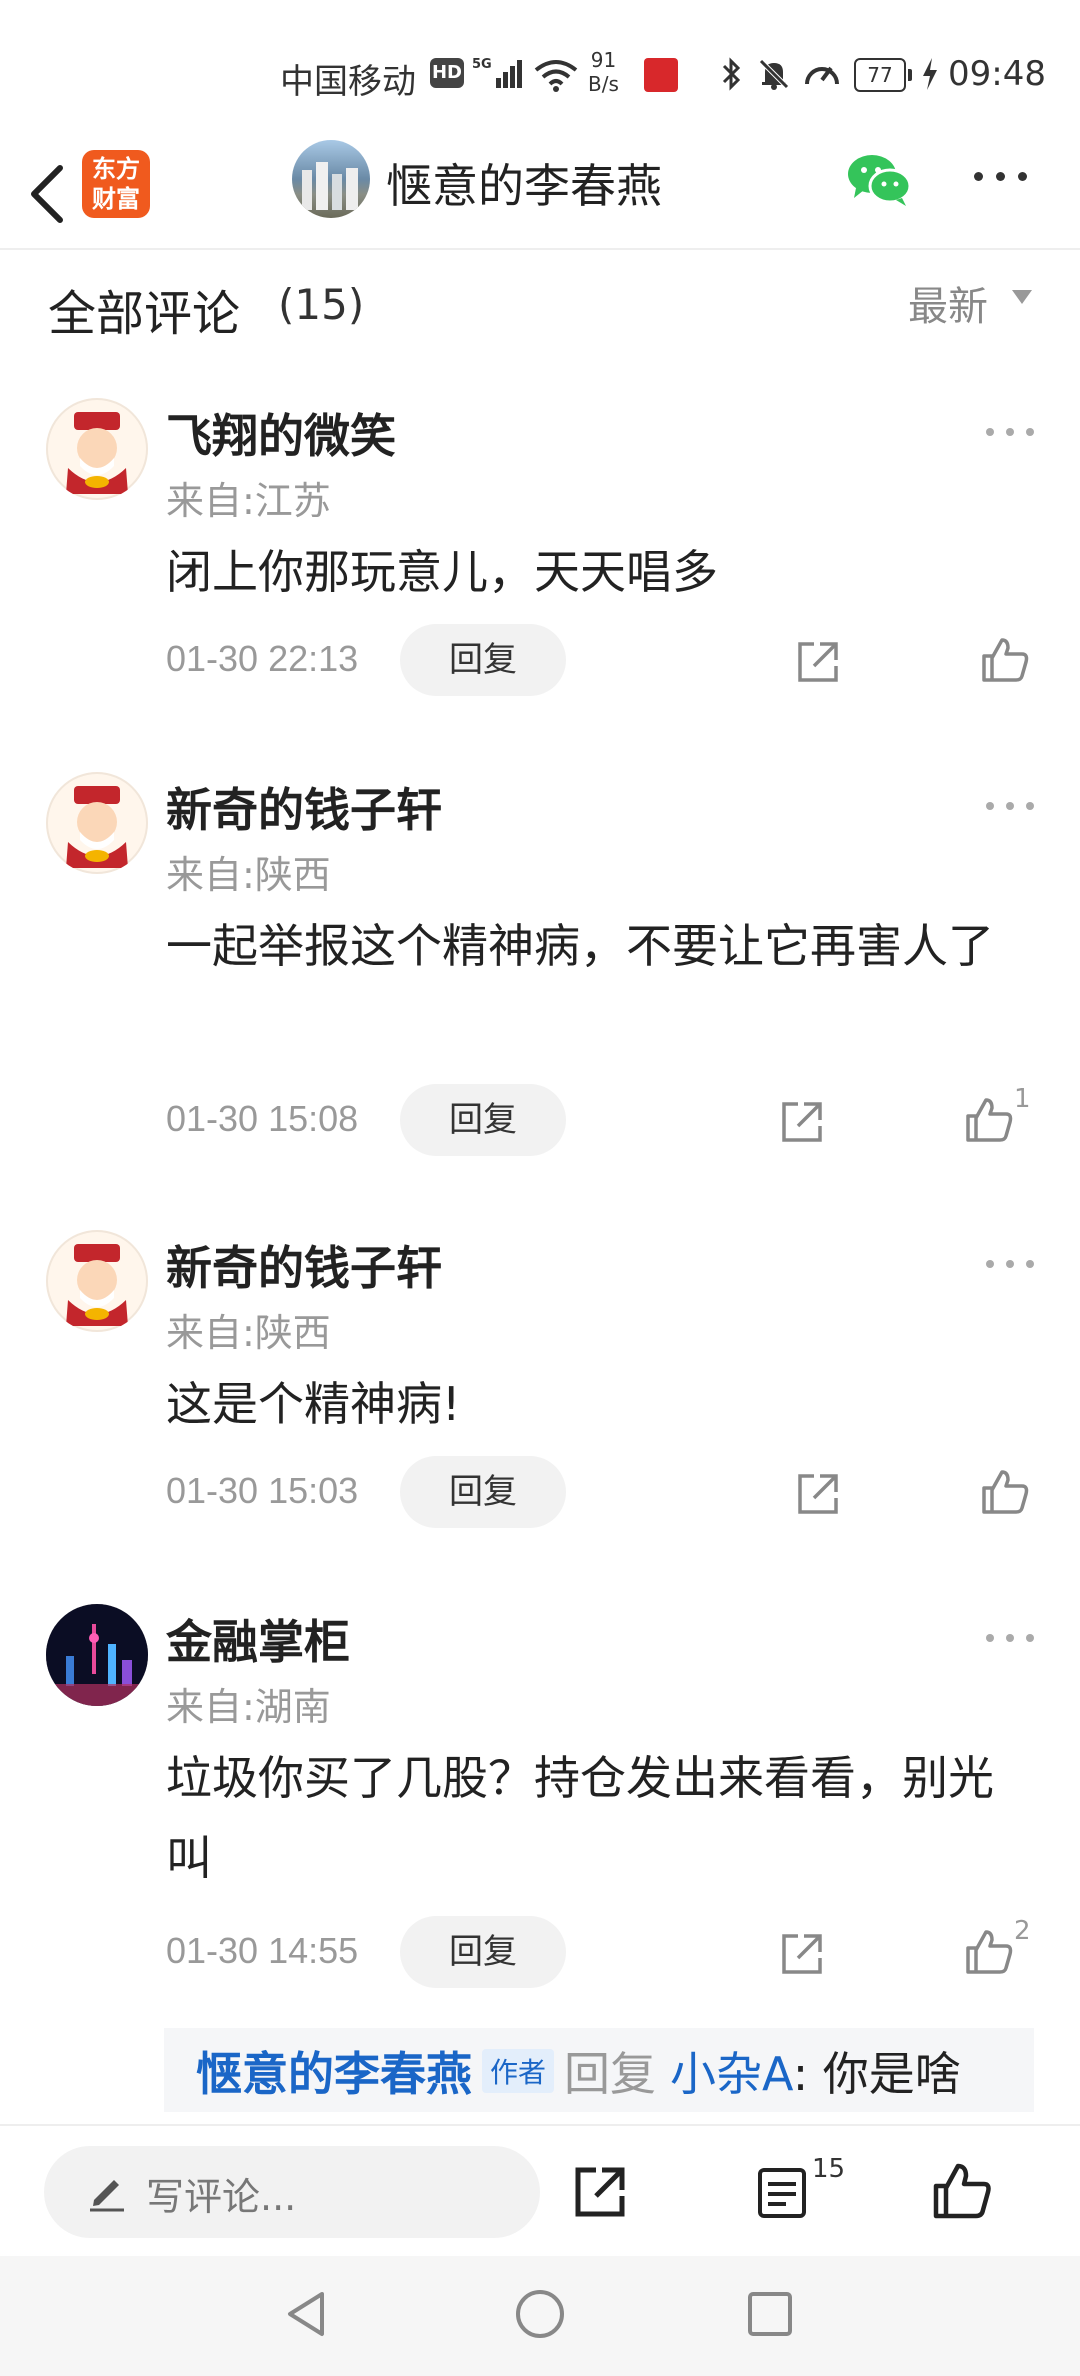 The width and height of the screenshot is (1080, 2376). I want to click on bluetooth-icon, so click(731, 74).